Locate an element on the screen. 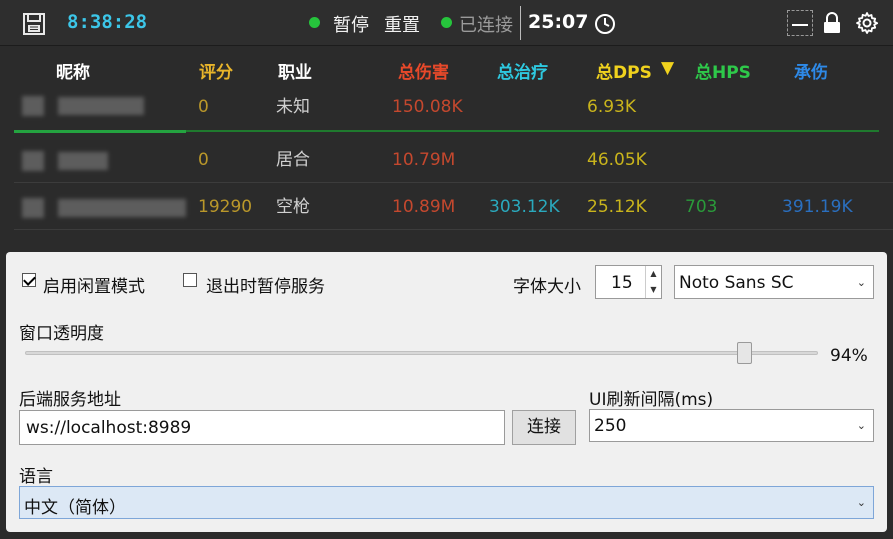 Image resolution: width=893 pixels, height=539 pixels. opacity-slider-handle is located at coordinates (744, 353).